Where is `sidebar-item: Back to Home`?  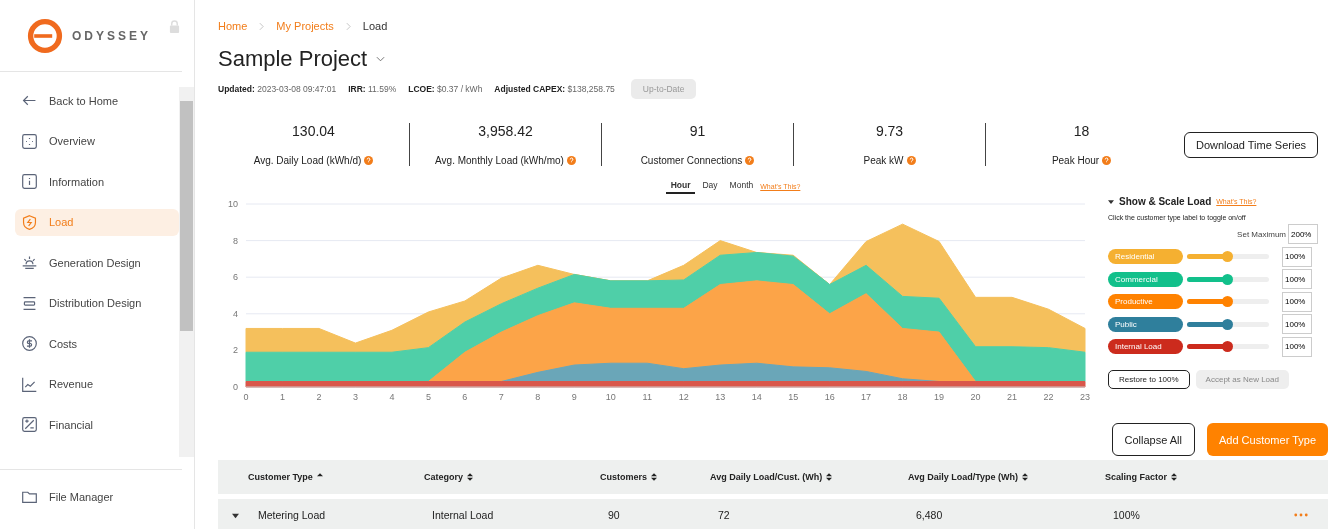
sidebar-item: Back to Home is located at coordinates (97, 100).